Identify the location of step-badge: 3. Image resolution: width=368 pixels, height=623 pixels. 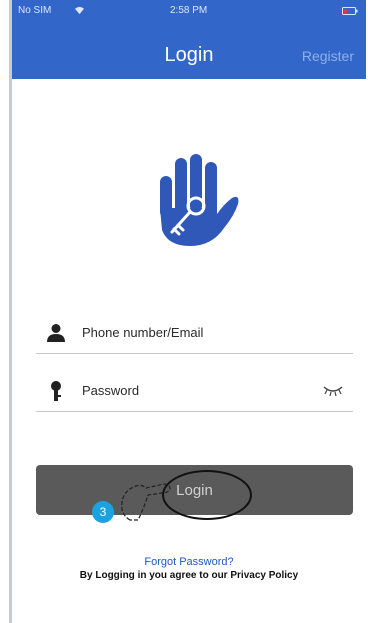
(103, 512).